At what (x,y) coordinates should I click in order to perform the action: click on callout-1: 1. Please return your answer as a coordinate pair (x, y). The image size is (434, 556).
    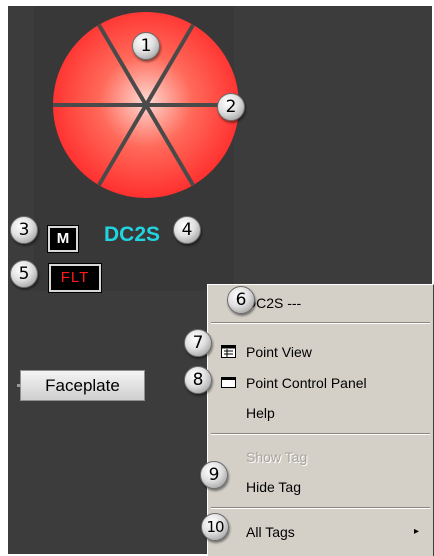
    Looking at the image, I should click on (146, 46).